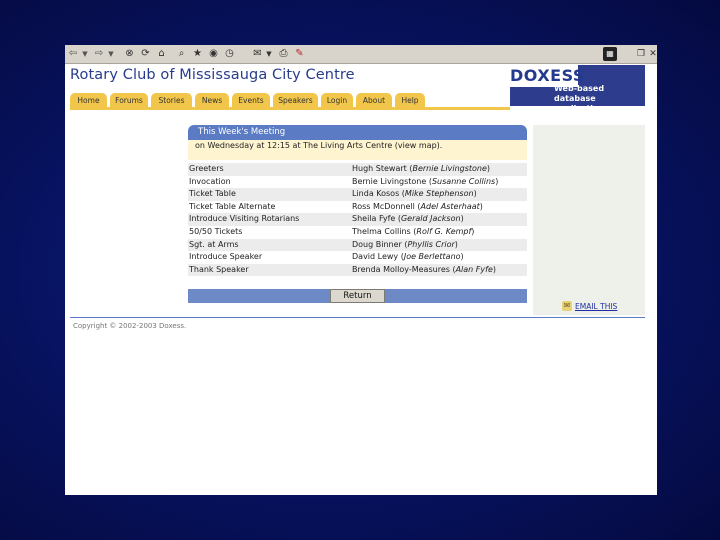 Image resolution: width=720 pixels, height=540 pixels. I want to click on role-cell: Introduce Speaker, so click(226, 257).